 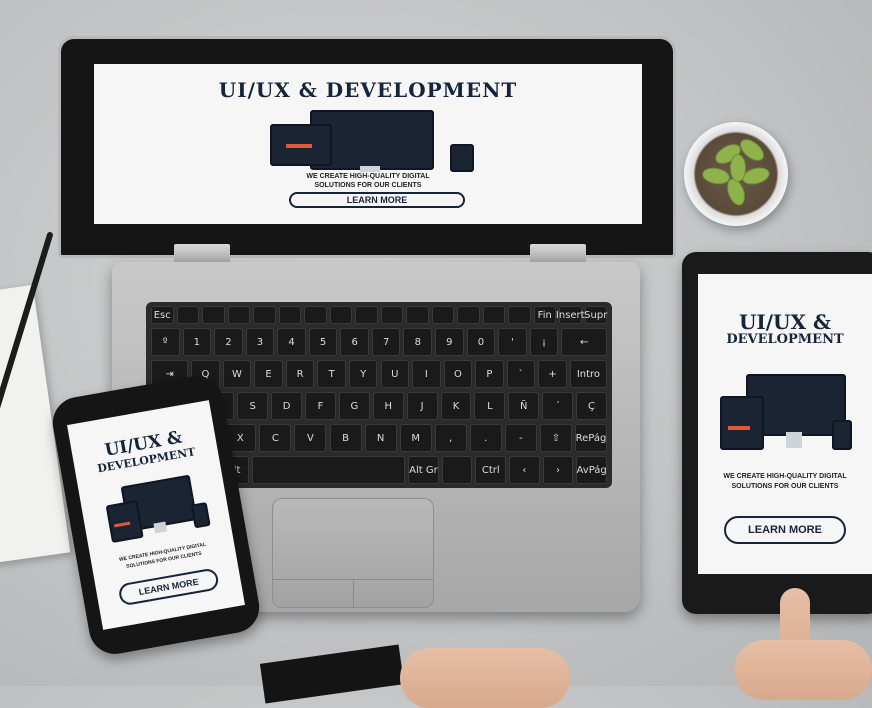 I want to click on top-row-key: R, so click(x=300, y=374).